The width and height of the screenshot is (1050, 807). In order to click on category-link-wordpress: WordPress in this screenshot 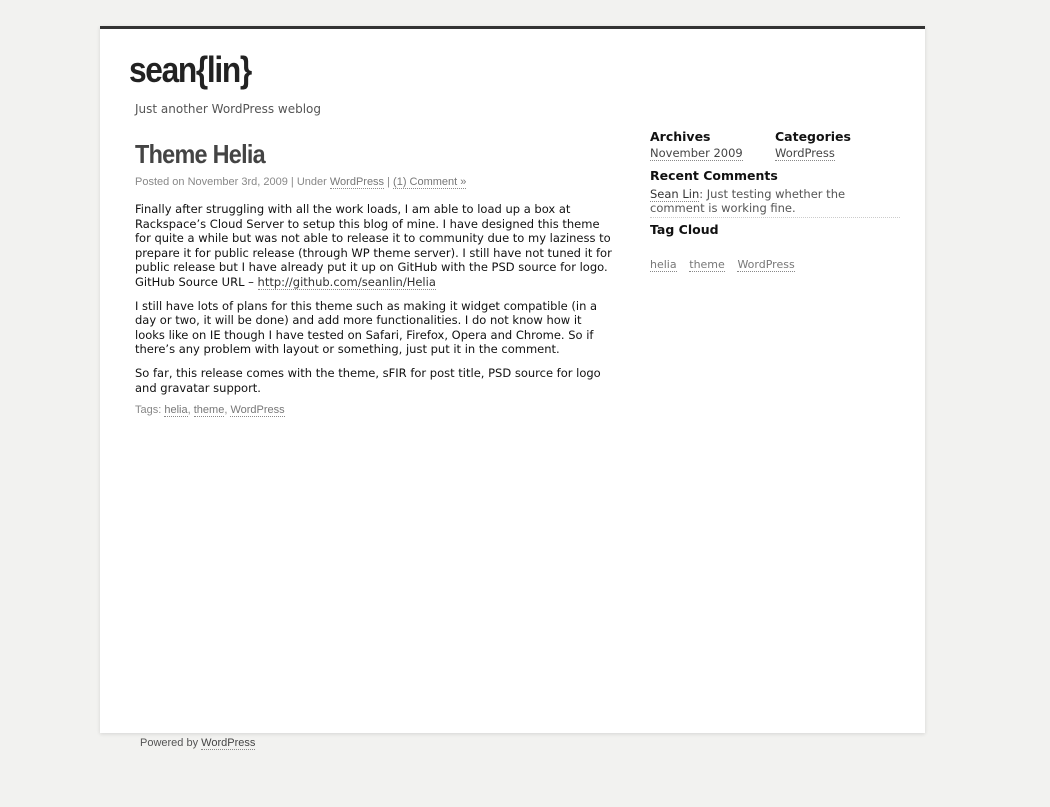, I will do `click(805, 153)`.